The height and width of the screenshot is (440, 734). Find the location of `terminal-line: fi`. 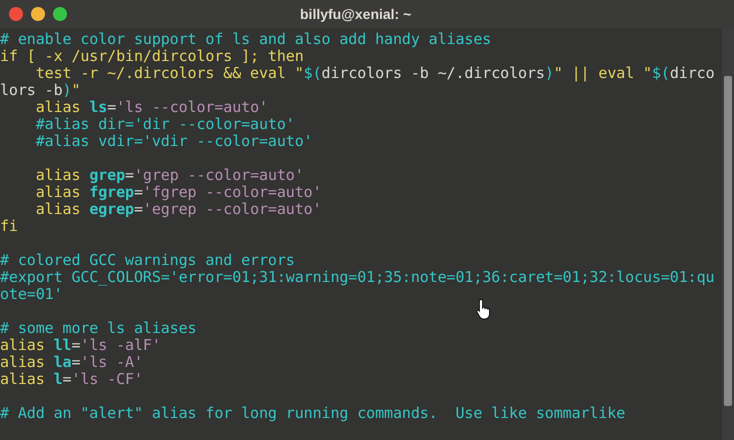

terminal-line: fi is located at coordinates (9, 226).